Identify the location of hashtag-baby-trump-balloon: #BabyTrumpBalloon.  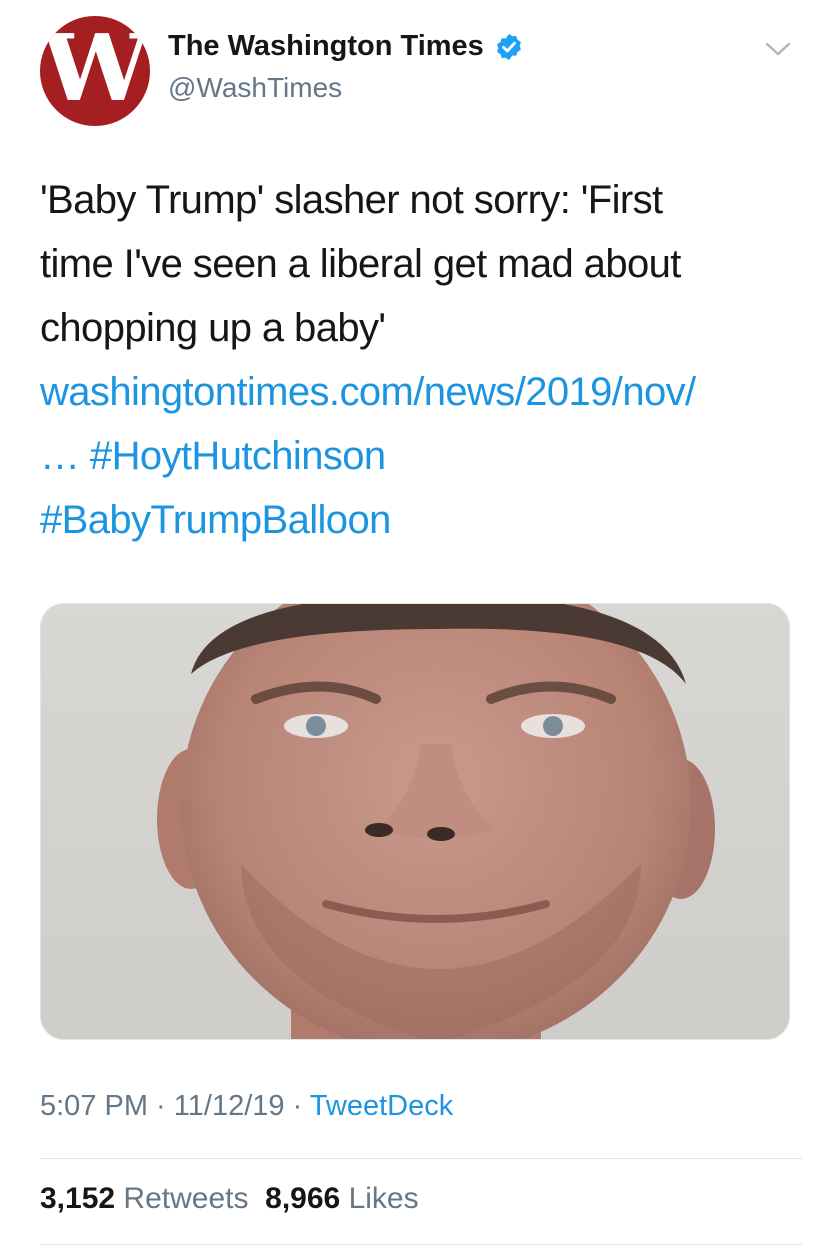
(215, 520).